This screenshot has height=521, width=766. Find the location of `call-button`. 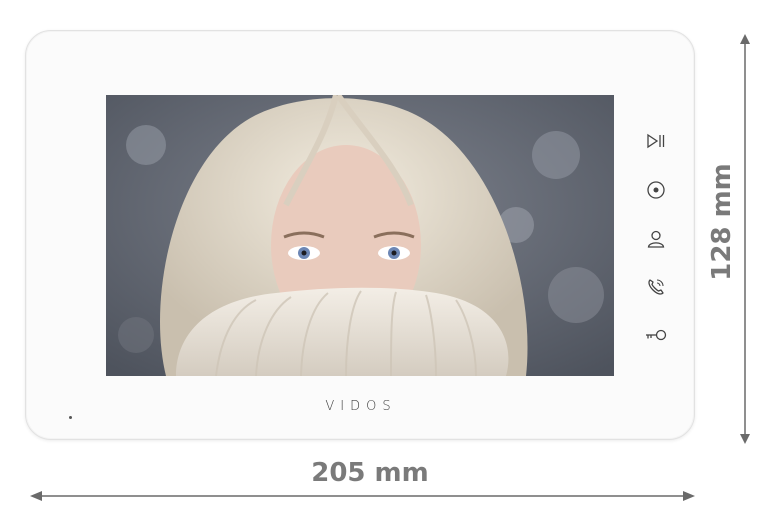

call-button is located at coordinates (656, 287).